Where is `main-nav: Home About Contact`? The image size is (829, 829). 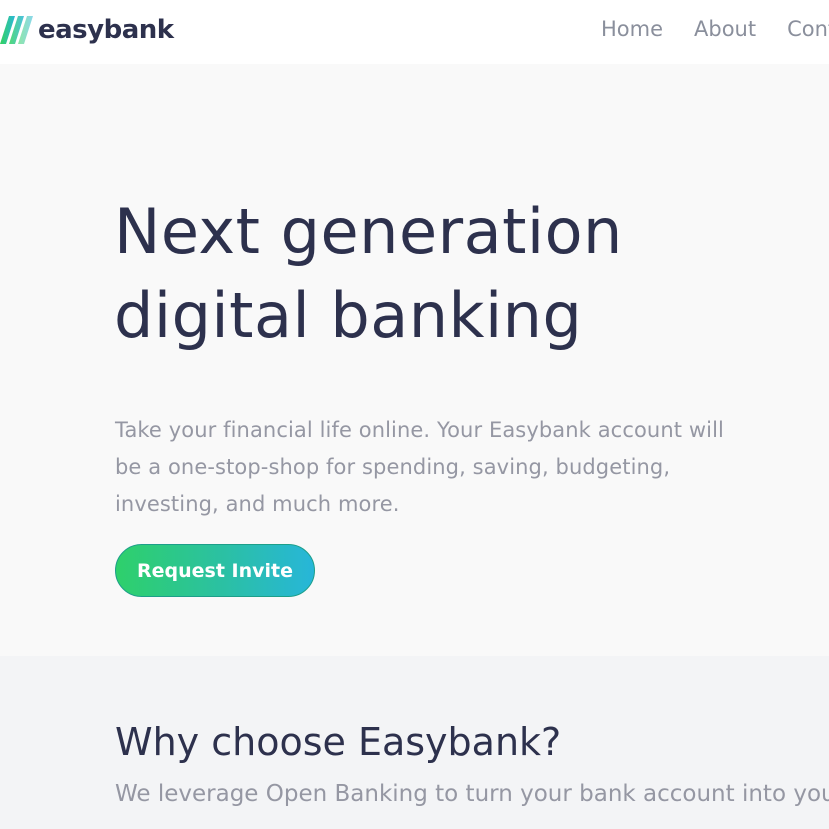 main-nav: Home About Contact is located at coordinates (715, 29).